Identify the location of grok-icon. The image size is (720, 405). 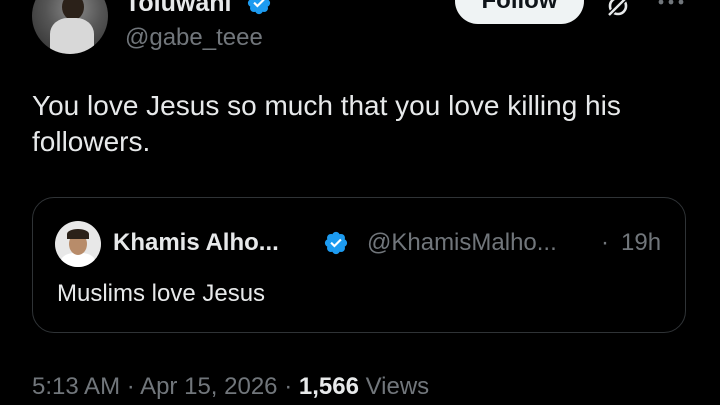
(618, 9).